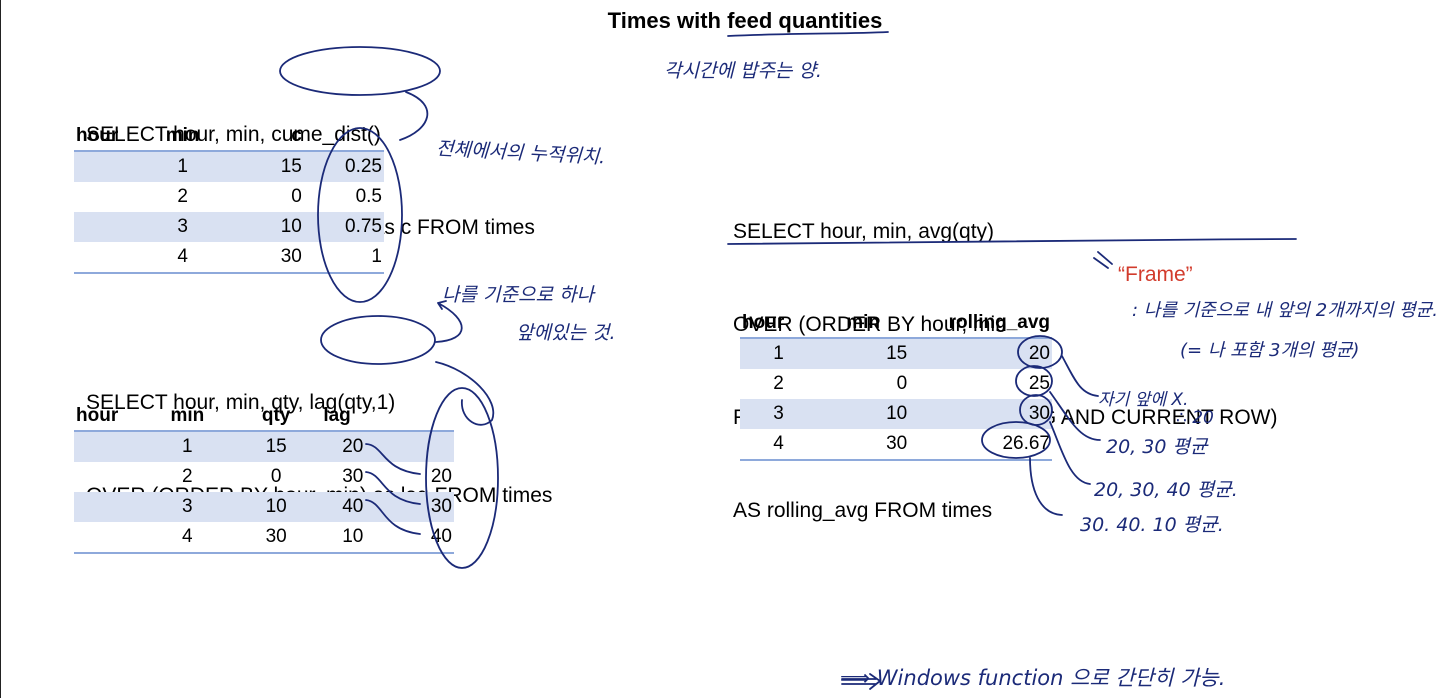 The width and height of the screenshot is (1440, 698). I want to click on cume-note-connector, so click(414, 116).